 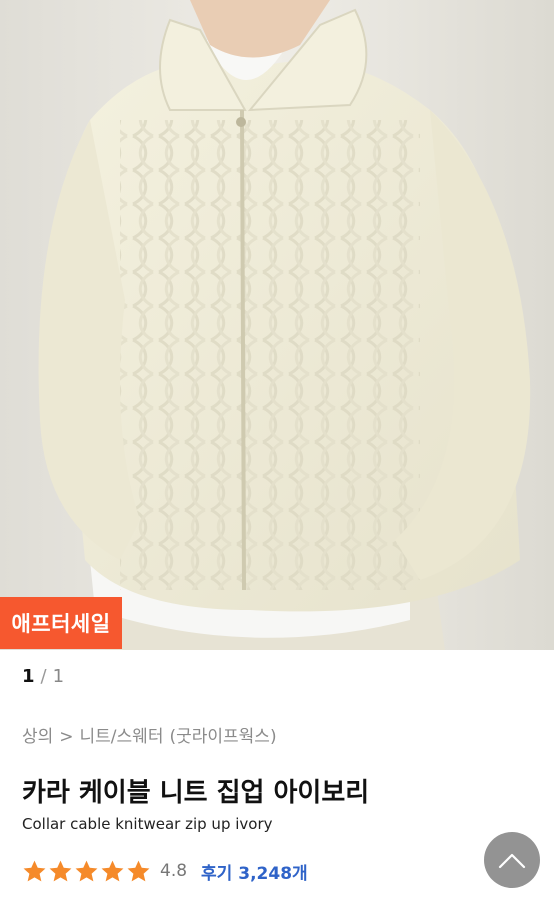 I want to click on breadcrumb-brand: (굿라이프웍스), so click(x=222, y=737).